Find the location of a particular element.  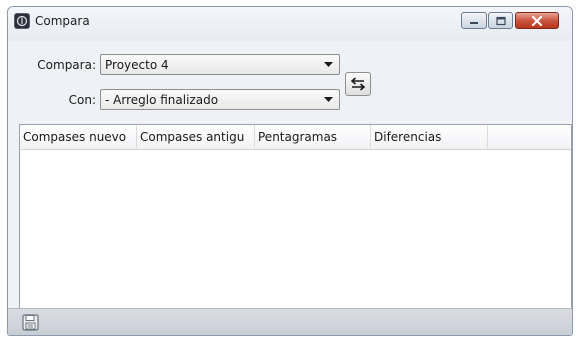

window-title: Compara is located at coordinates (62, 21).